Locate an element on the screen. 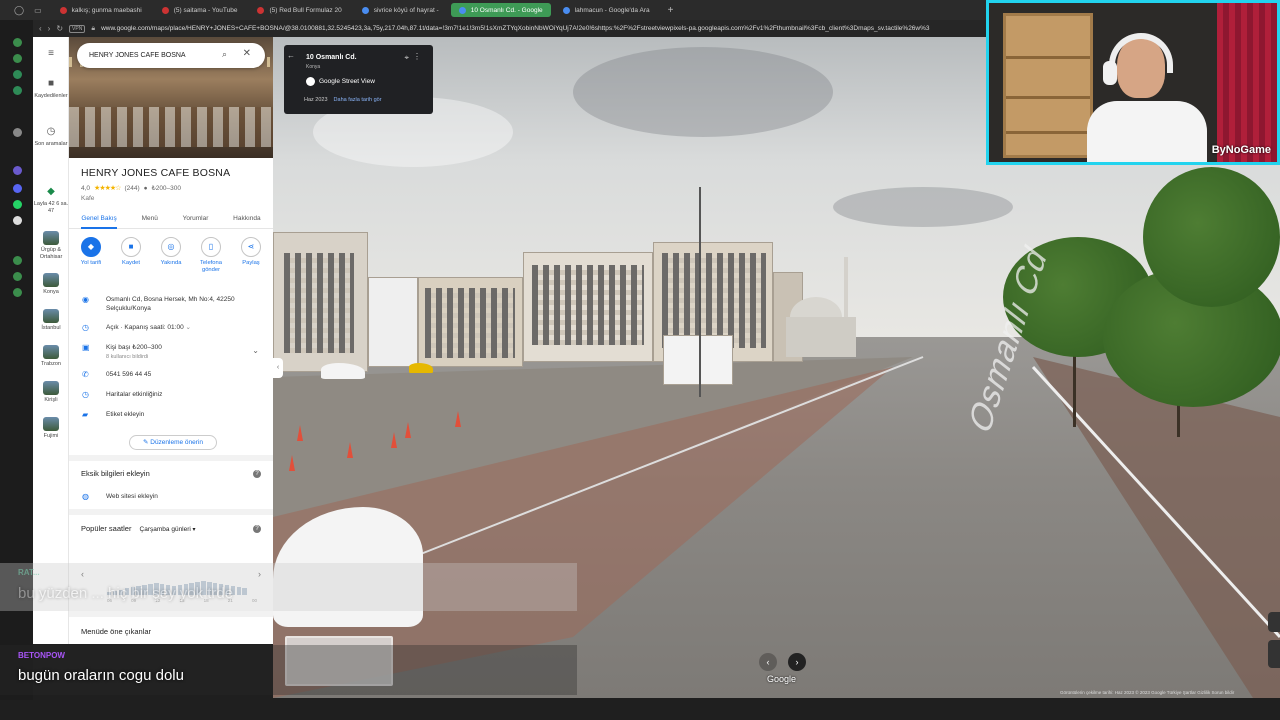 The width and height of the screenshot is (1280, 720). search-input: HENRY JONES CAFE BOSNA is located at coordinates (137, 55).